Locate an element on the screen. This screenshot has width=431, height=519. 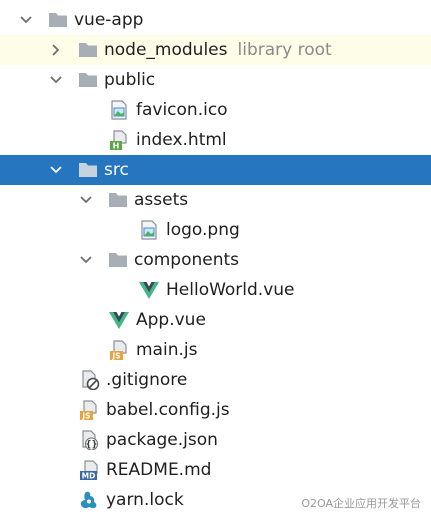
tree-item-src: src is located at coordinates (215, 170).